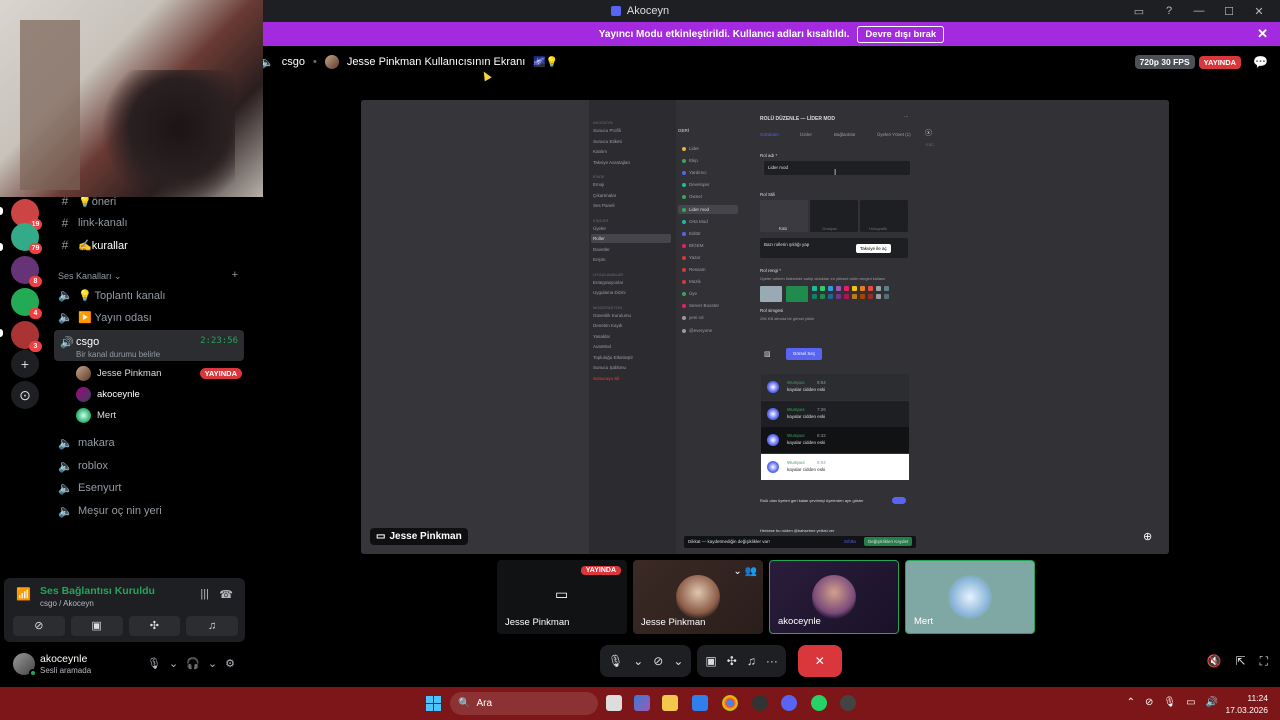 This screenshot has width=1280, height=720. Describe the element at coordinates (751, 661) in the screenshot. I see `soundboard-icon: ♫` at that location.